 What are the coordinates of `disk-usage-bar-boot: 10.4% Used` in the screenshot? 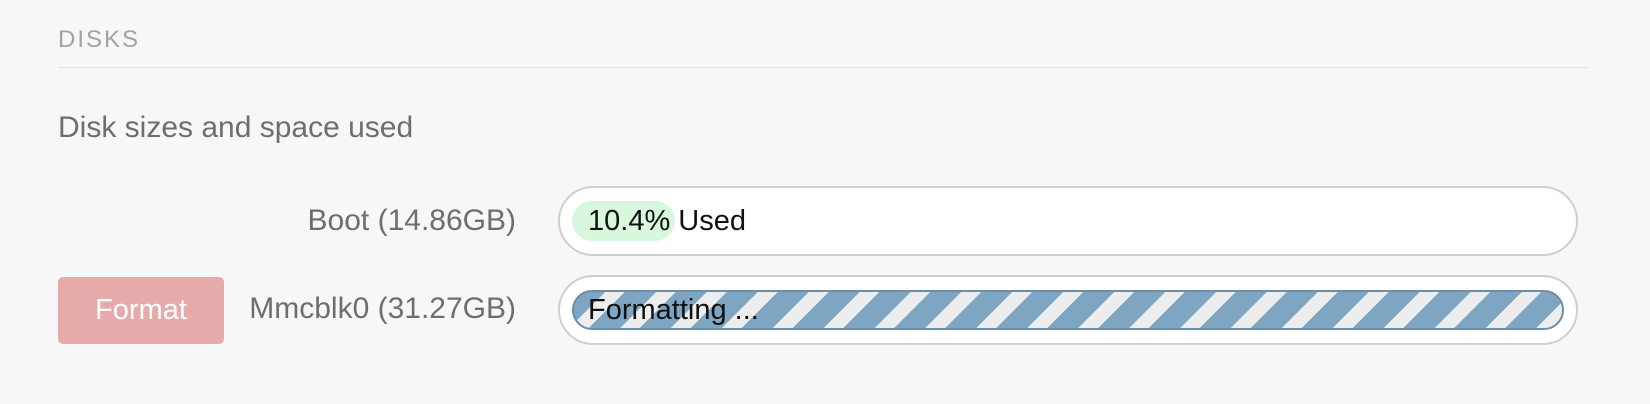 It's located at (1068, 221).